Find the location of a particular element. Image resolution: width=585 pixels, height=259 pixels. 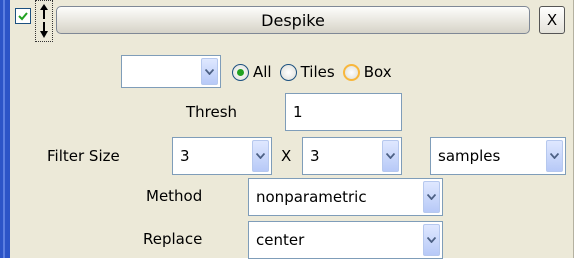

panel-title: Despike is located at coordinates (293, 20).